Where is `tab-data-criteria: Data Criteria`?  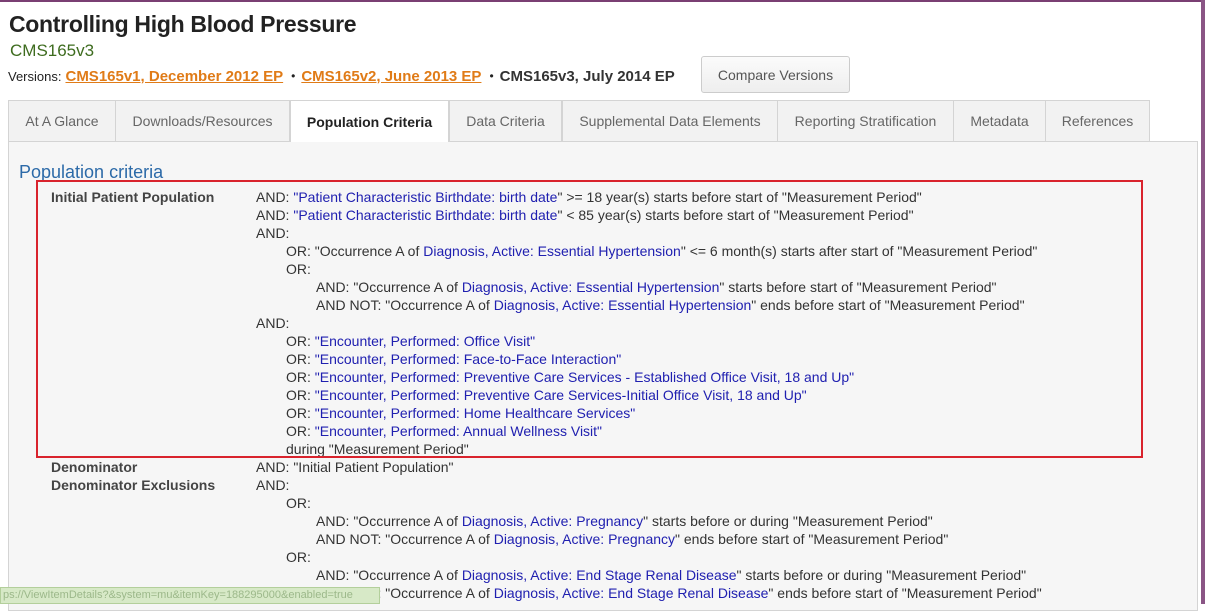
tab-data-criteria: Data Criteria is located at coordinates (505, 120).